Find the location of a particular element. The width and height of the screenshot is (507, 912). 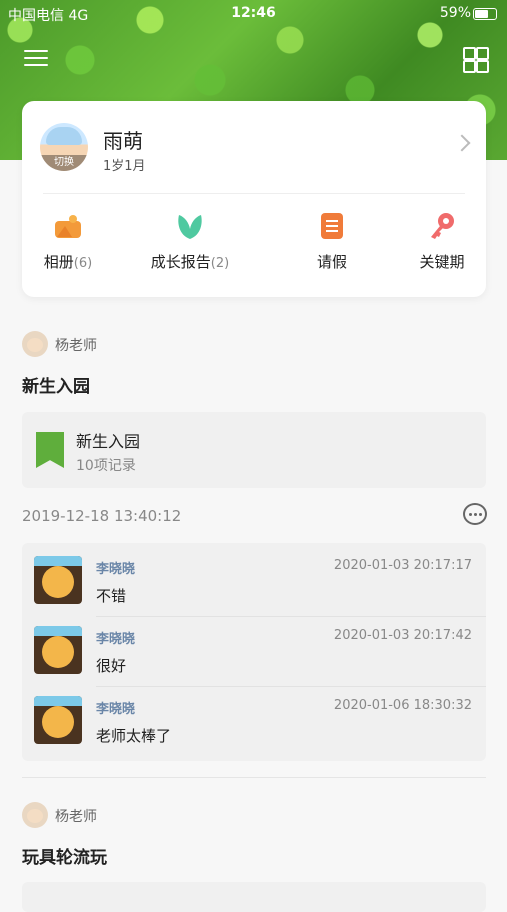

leave-document-icon is located at coordinates (332, 226).